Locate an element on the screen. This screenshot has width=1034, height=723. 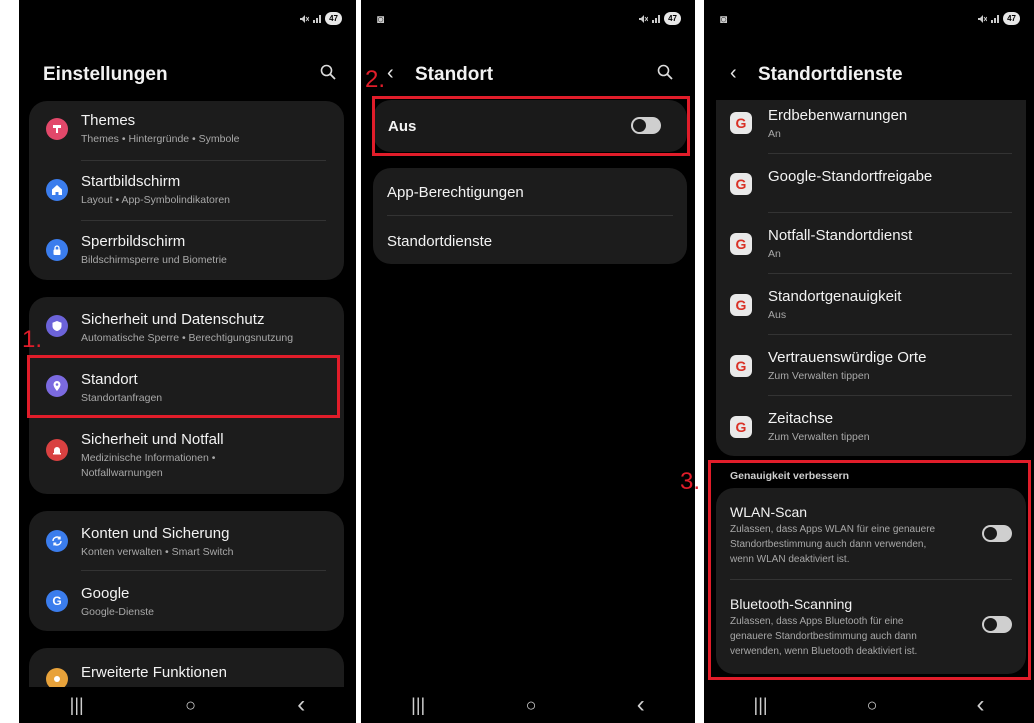
settings-item-google: G Google Google-Dienste is located at coordinates (186, 601).